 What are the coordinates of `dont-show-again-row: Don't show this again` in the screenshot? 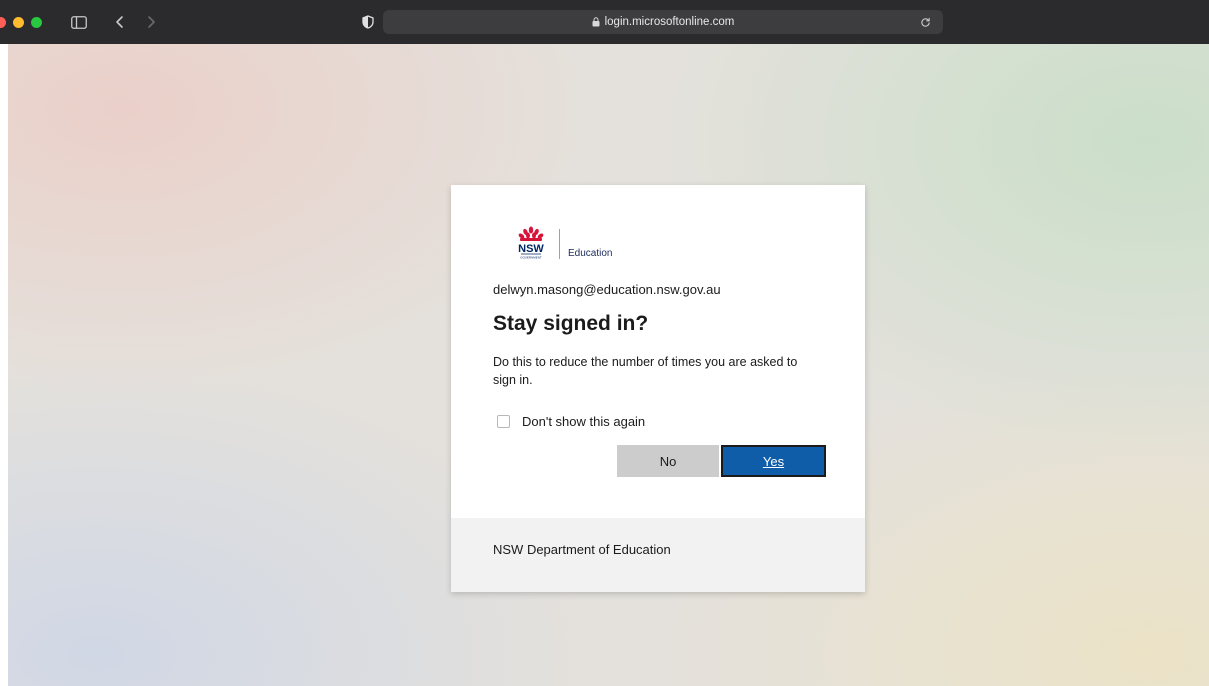 It's located at (571, 421).